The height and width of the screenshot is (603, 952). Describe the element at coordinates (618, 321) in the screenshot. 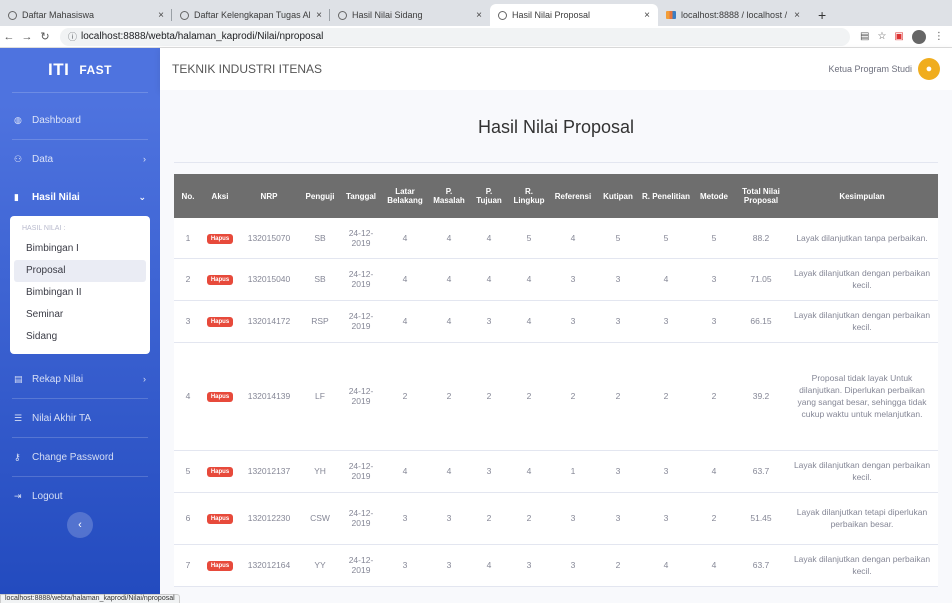

I see `cell-kut: 3` at that location.